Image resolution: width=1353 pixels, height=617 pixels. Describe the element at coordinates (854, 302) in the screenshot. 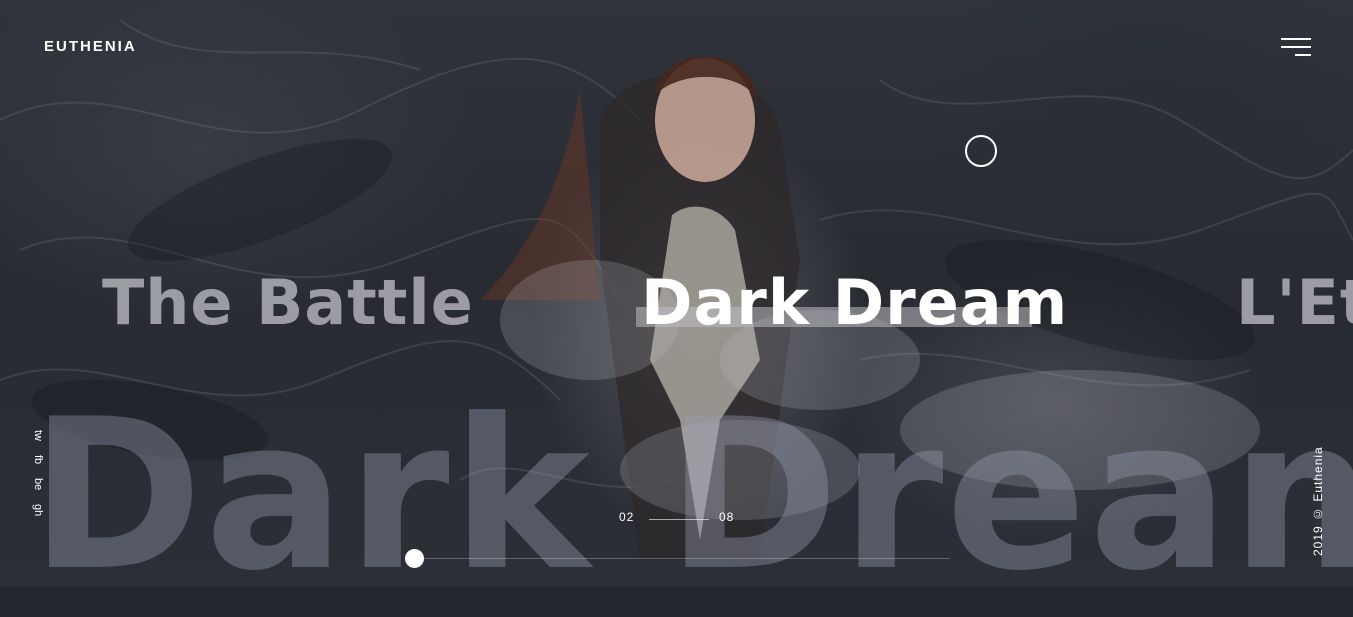

I see `slide-title-active: Dark Dream` at that location.